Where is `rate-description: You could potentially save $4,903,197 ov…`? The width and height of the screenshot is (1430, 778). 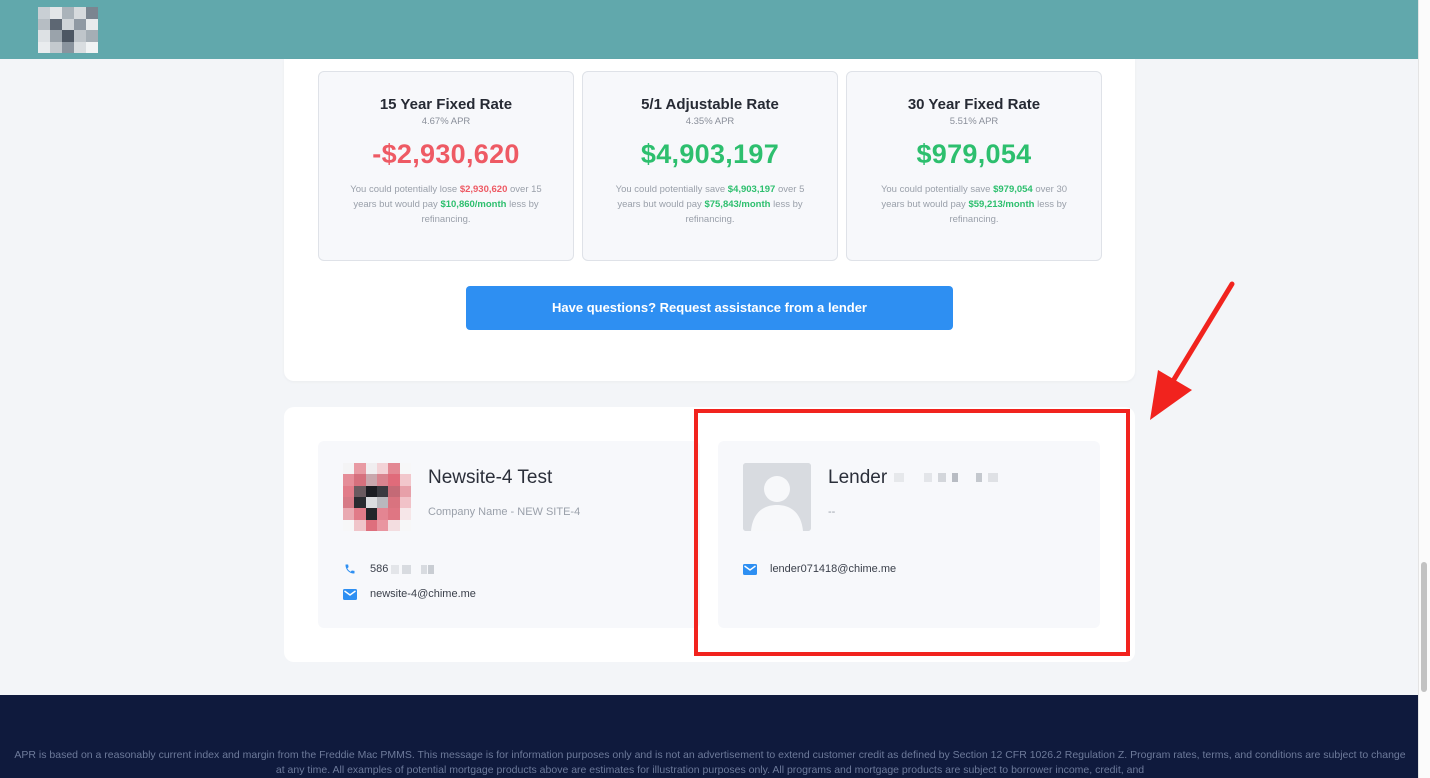 rate-description: You could potentially save $4,903,197 ov… is located at coordinates (710, 204).